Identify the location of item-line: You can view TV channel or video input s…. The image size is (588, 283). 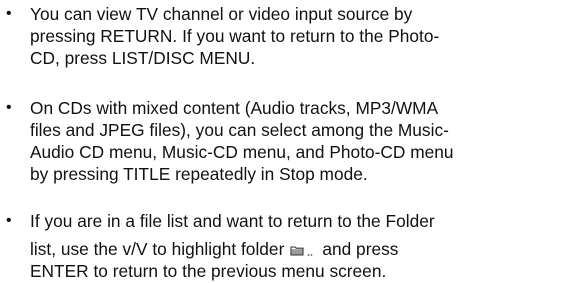
(221, 14).